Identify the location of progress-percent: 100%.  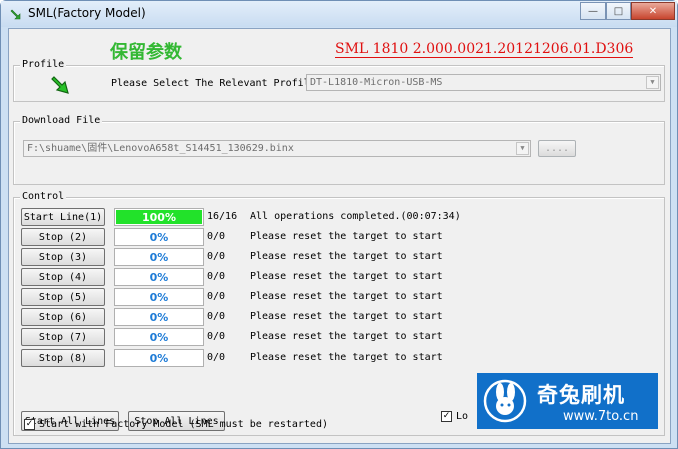
(159, 217).